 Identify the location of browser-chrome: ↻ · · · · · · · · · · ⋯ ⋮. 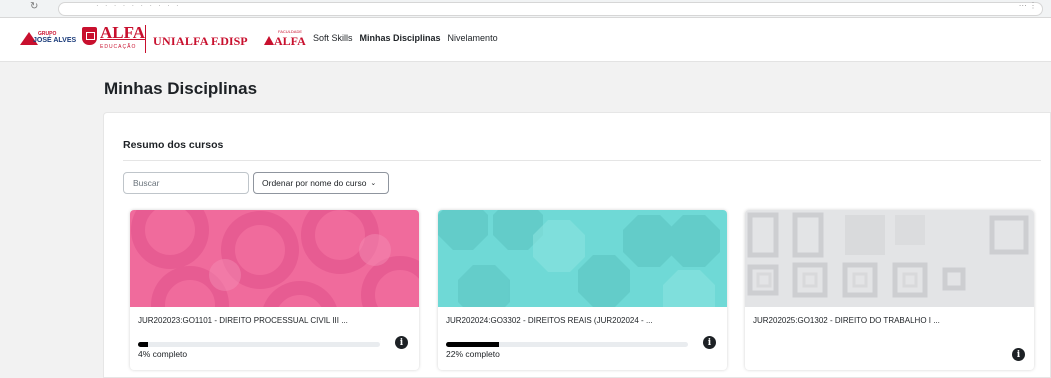
(525, 9).